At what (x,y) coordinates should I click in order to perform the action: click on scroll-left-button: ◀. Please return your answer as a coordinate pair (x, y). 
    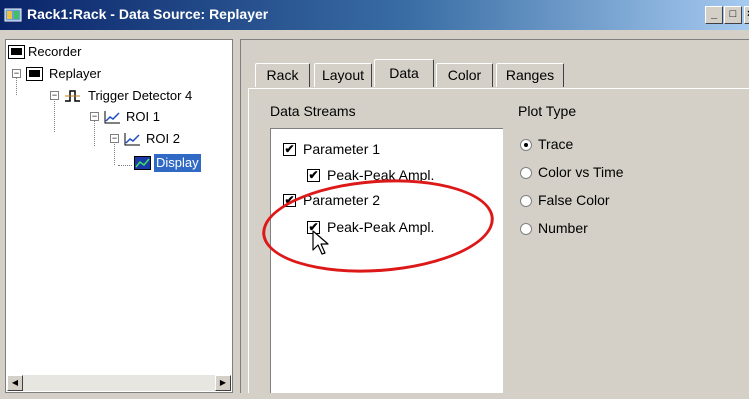
    Looking at the image, I should click on (15, 383).